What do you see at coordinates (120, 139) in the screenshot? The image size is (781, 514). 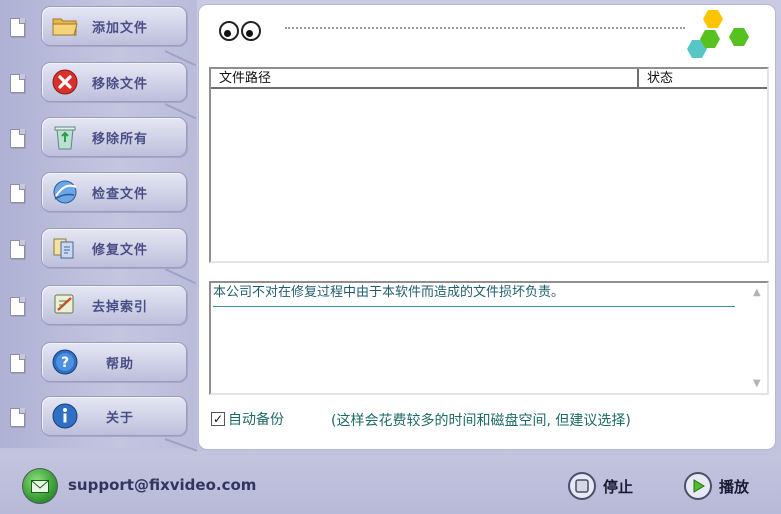 I see `remove-all-label: 移除所有` at bounding box center [120, 139].